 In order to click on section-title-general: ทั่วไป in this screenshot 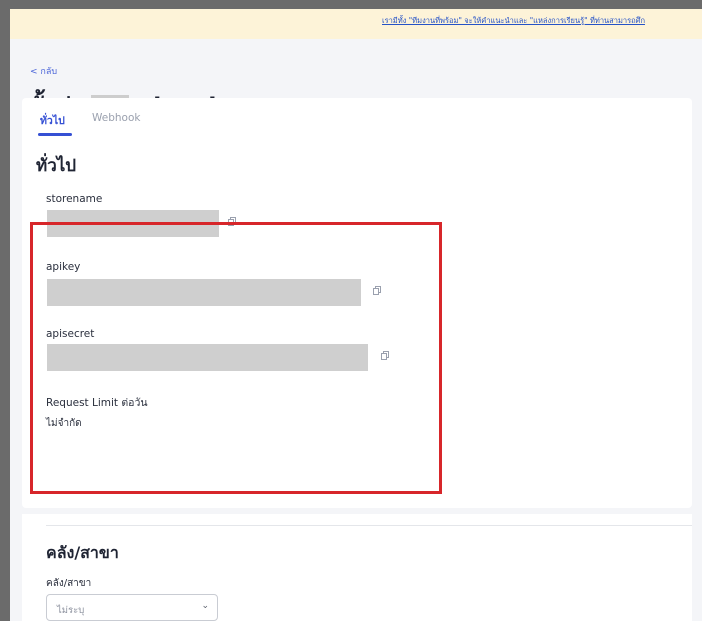, I will do `click(56, 166)`.